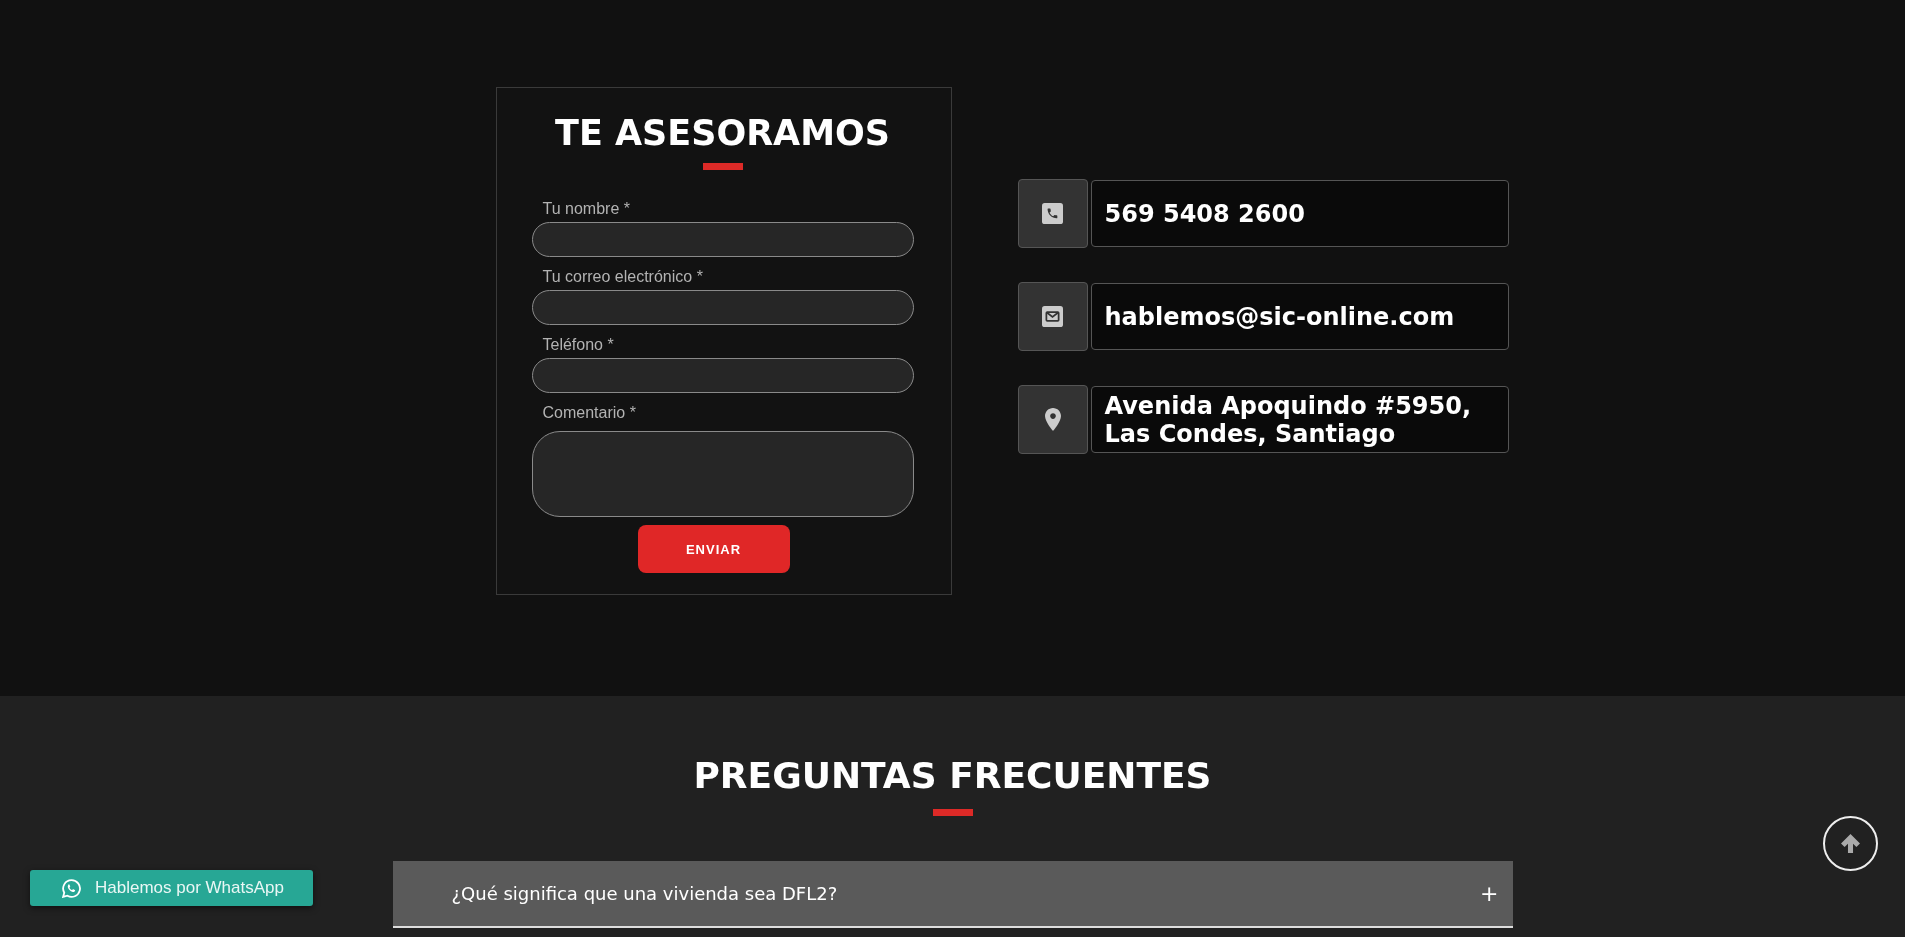 The image size is (1905, 937). I want to click on phone-number: 569 5408 2600, so click(1299, 213).